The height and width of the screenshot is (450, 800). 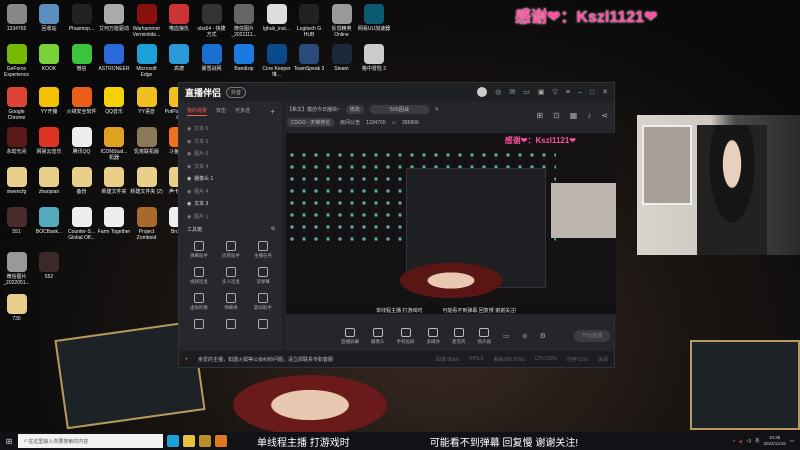 I want to click on desktop-icon: 网易云音乐, so click(x=49, y=140).